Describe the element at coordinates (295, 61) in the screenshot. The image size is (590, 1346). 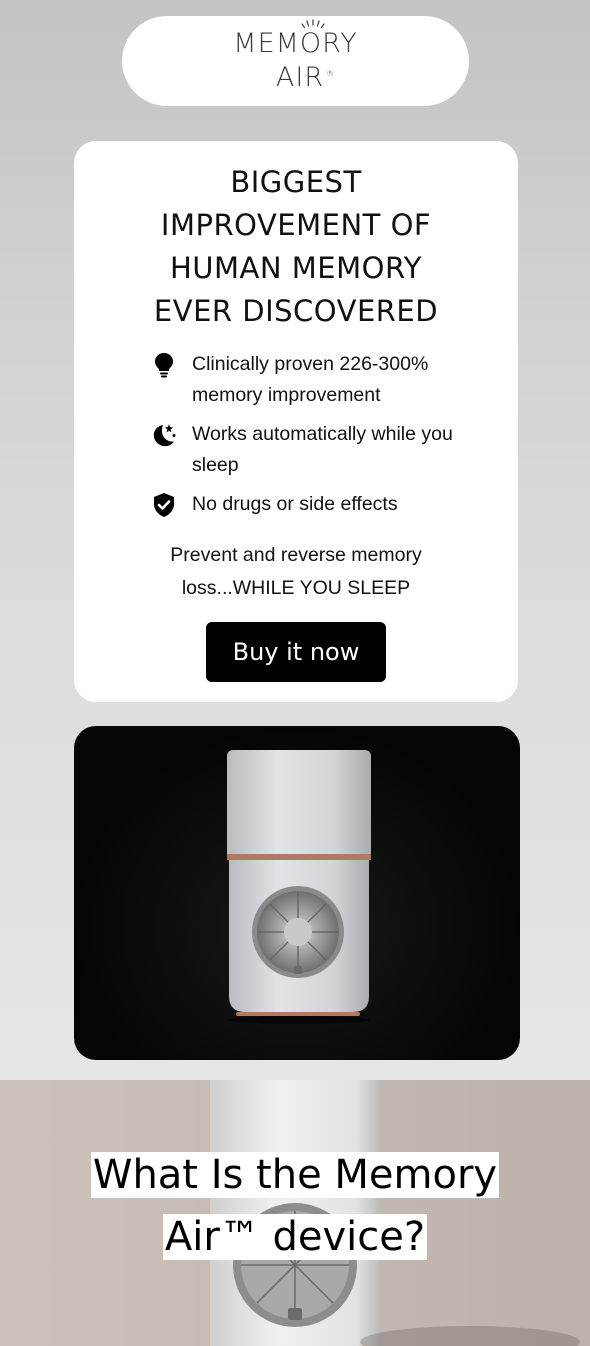
I see `logo-banner: MEMORY AIR ®` at that location.